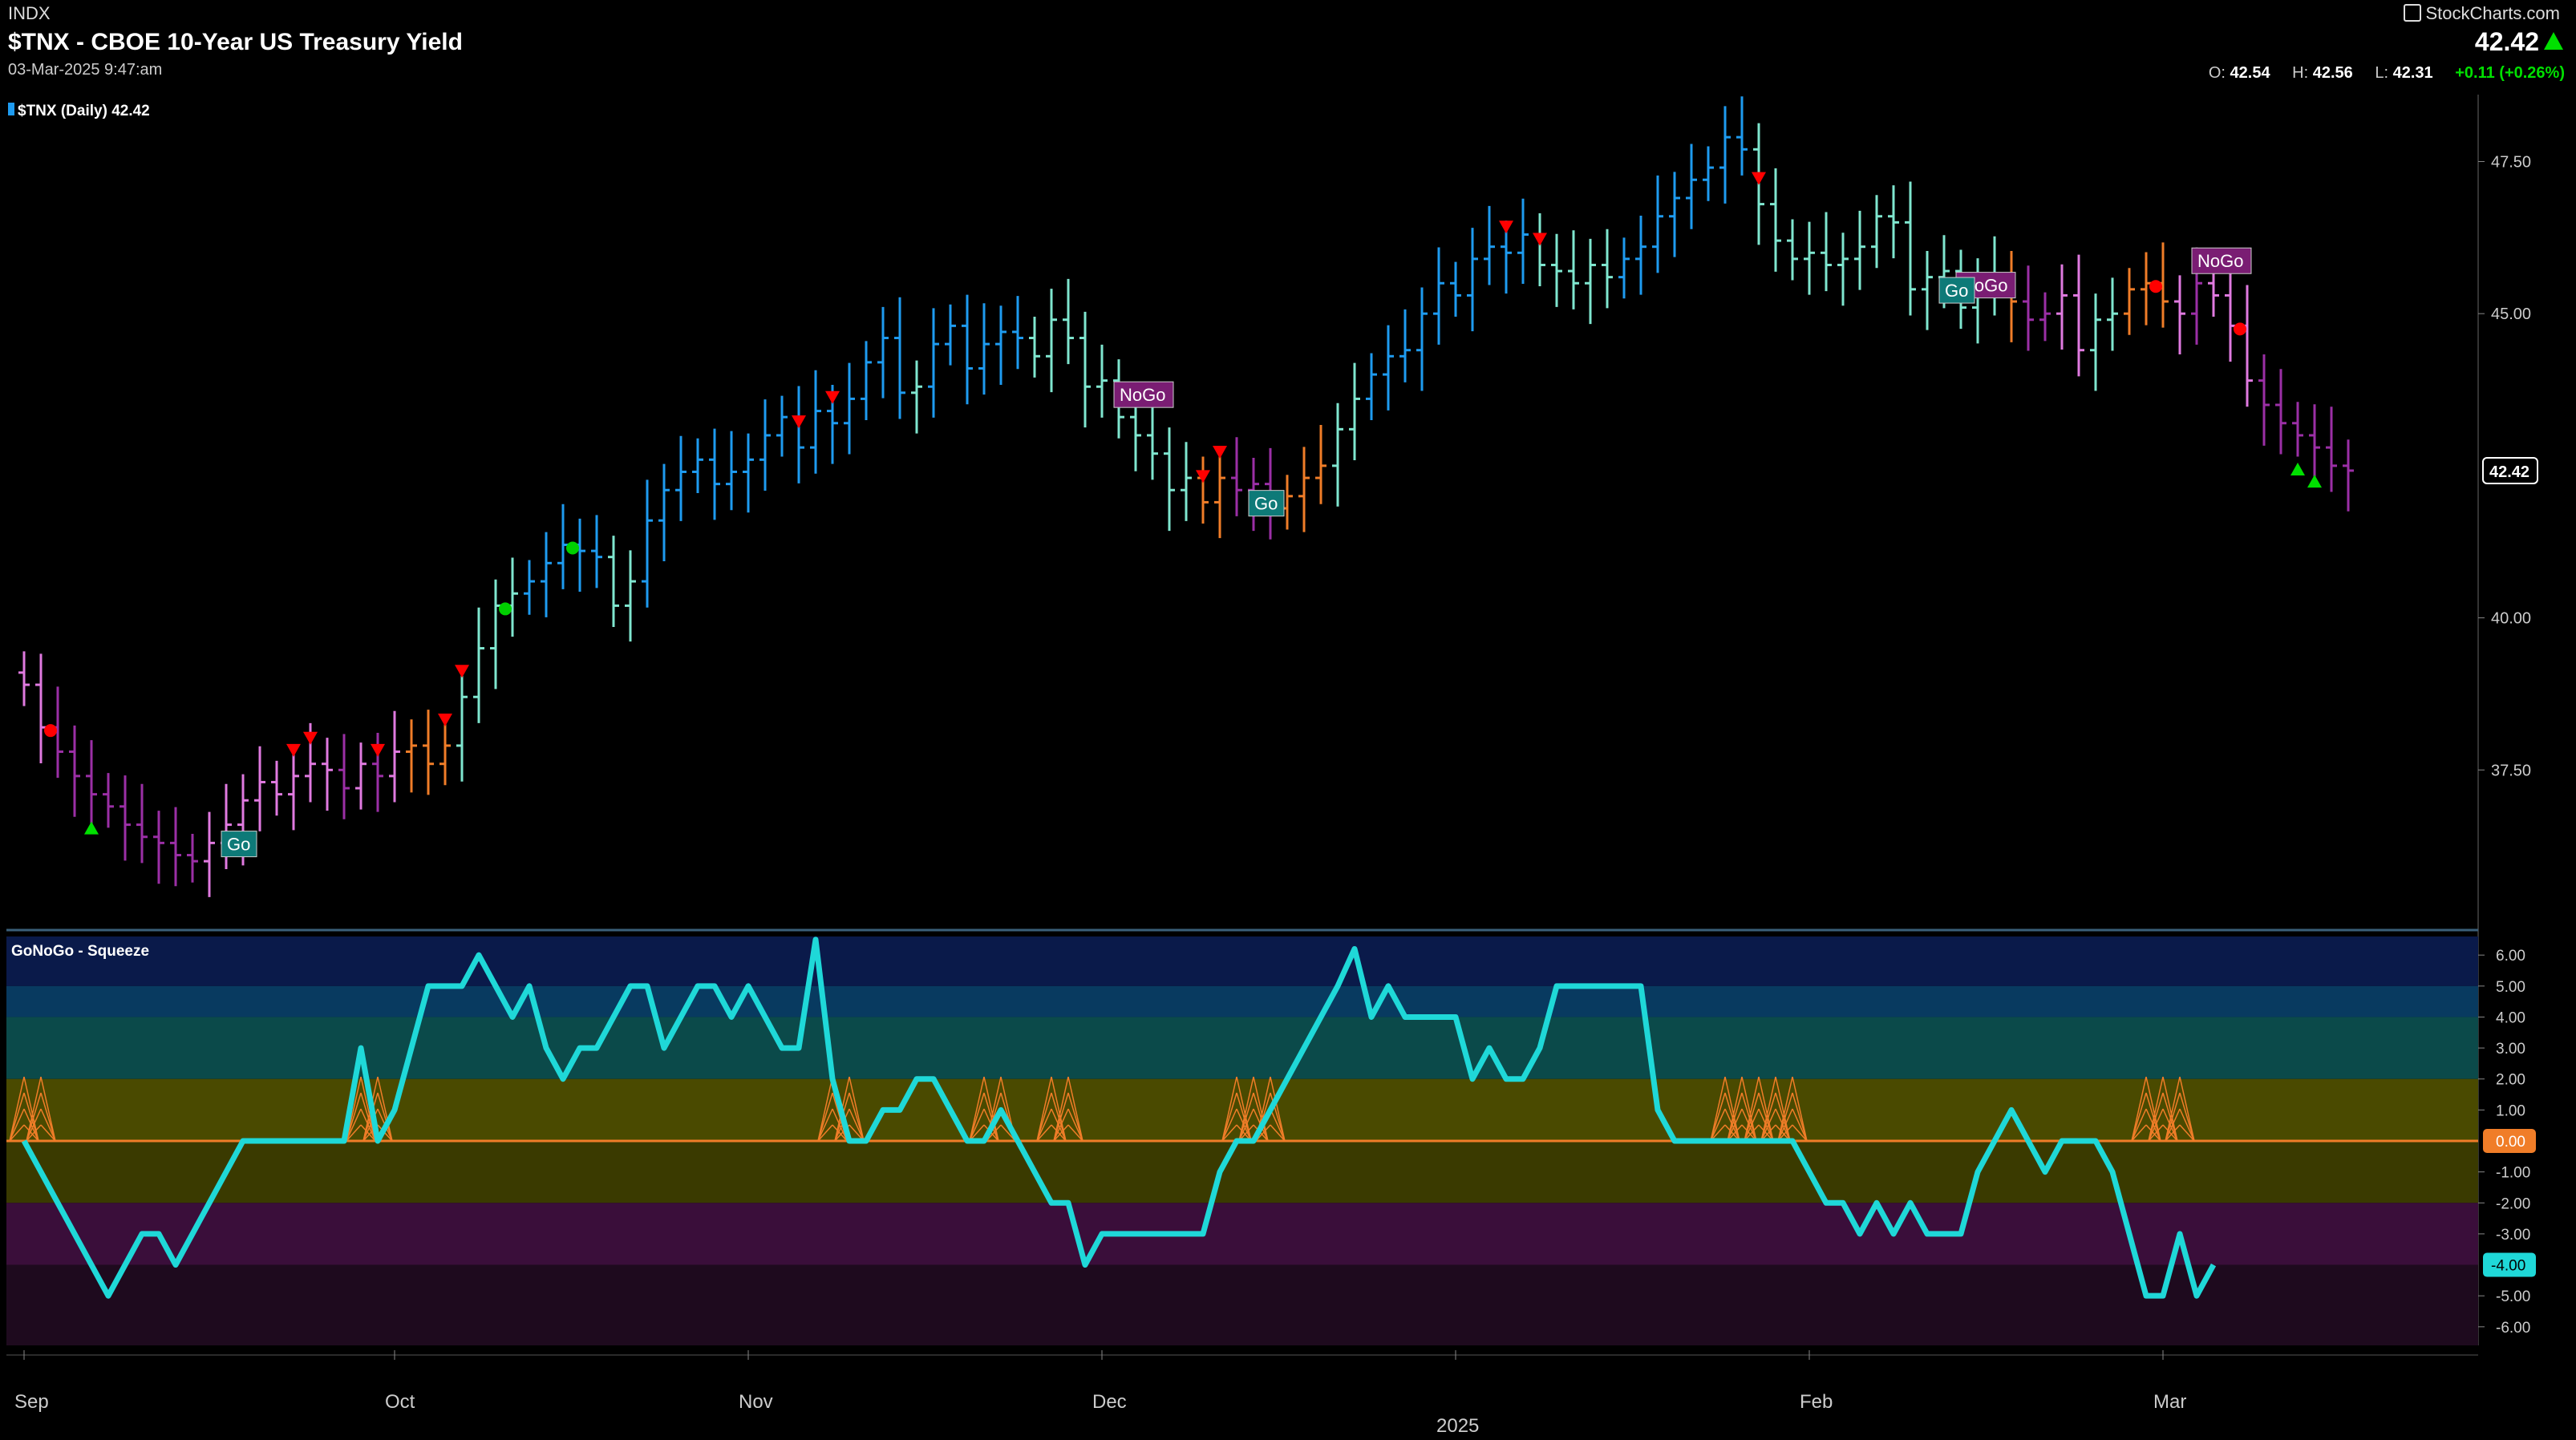 The image size is (2576, 1440). What do you see at coordinates (2510, 956) in the screenshot?
I see `oscillator-tick-label: 6.00` at bounding box center [2510, 956].